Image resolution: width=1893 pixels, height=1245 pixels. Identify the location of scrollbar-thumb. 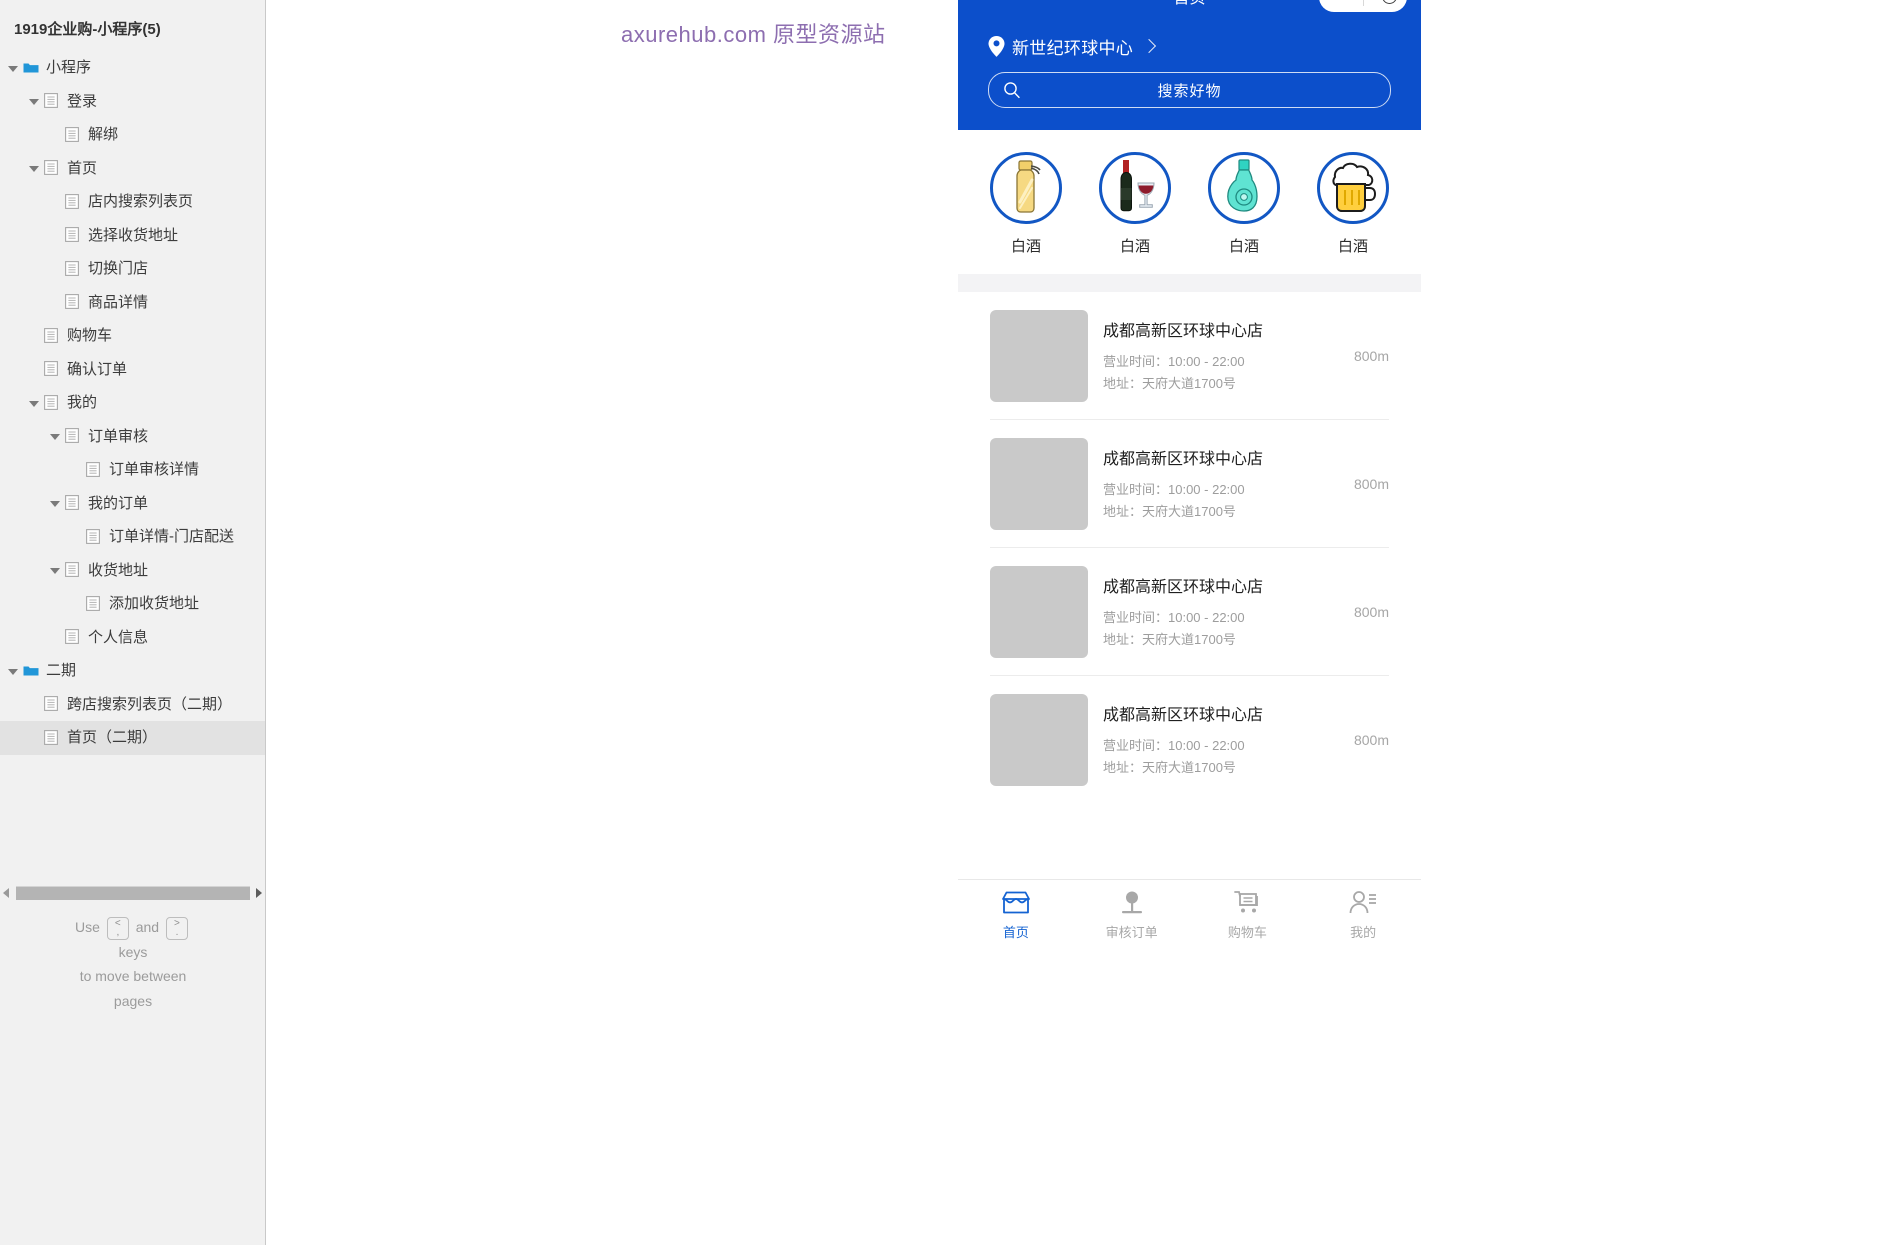
(133, 892).